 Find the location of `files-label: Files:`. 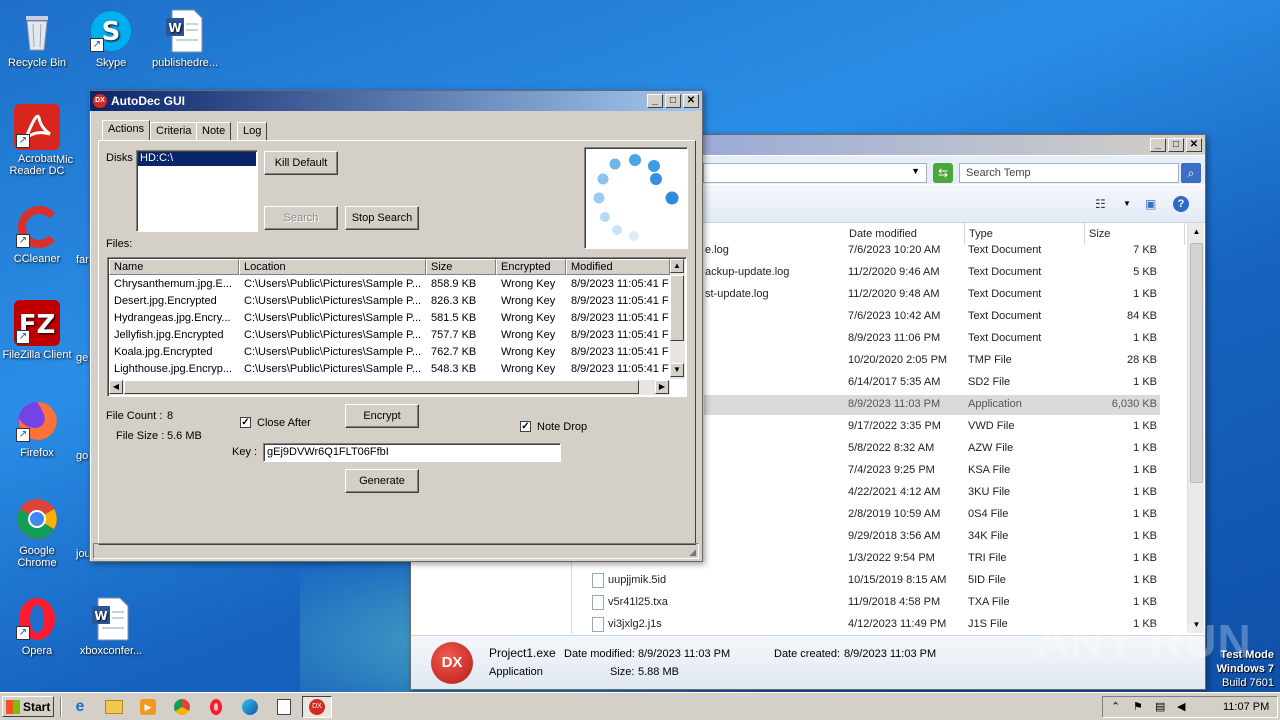

files-label: Files: is located at coordinates (119, 244).